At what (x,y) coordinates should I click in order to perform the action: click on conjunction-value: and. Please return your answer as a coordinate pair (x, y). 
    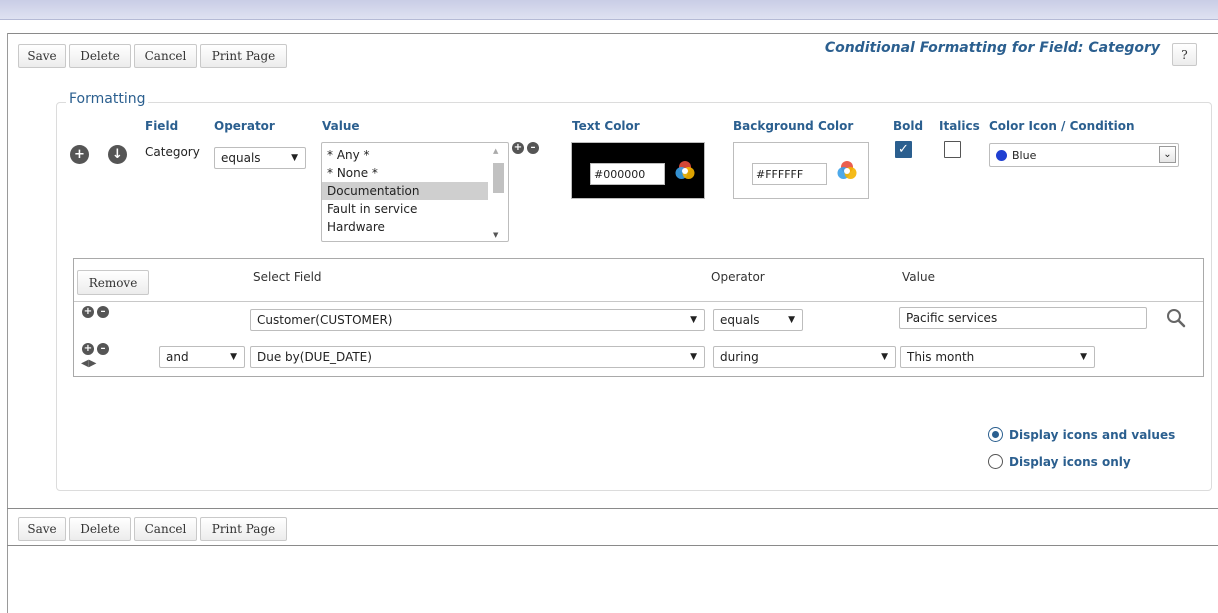
    Looking at the image, I should click on (177, 357).